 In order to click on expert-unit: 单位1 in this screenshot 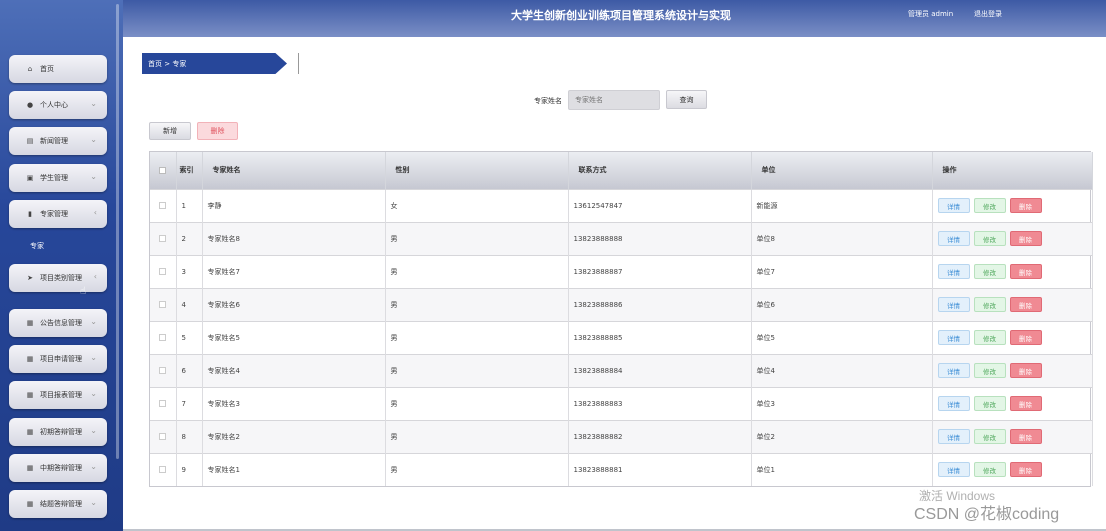, I will do `click(842, 469)`.